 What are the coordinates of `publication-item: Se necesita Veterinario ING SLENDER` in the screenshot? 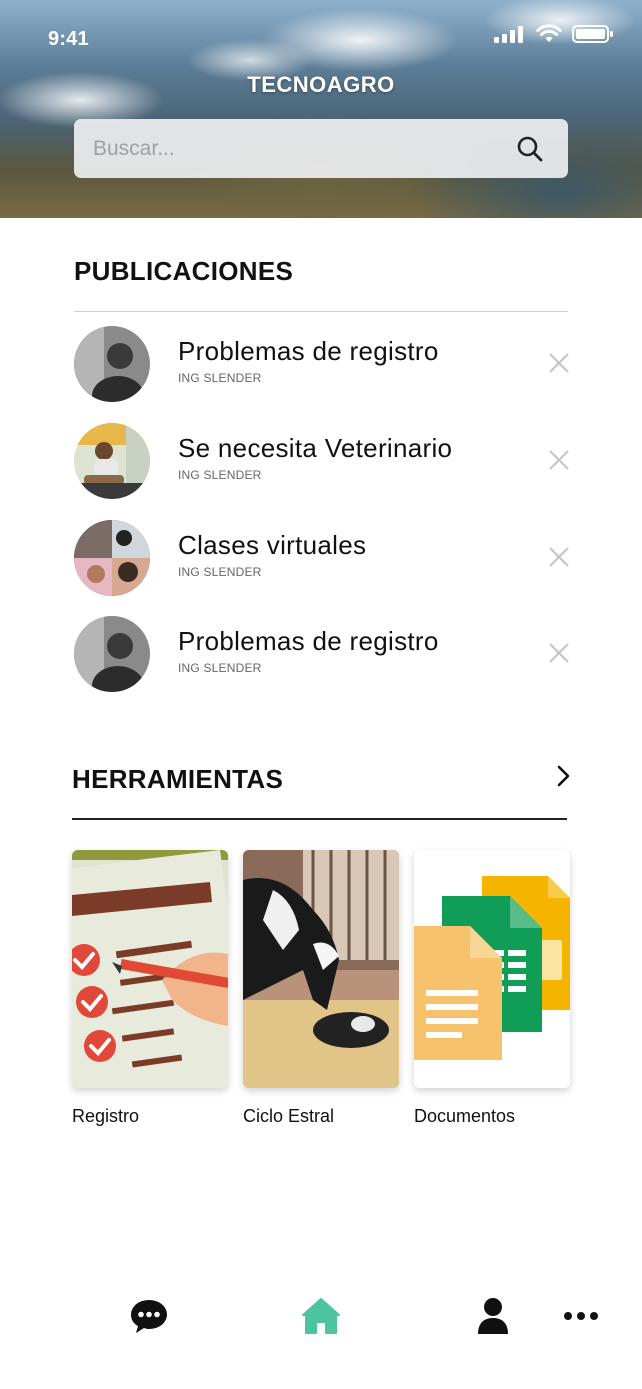 It's located at (322, 463).